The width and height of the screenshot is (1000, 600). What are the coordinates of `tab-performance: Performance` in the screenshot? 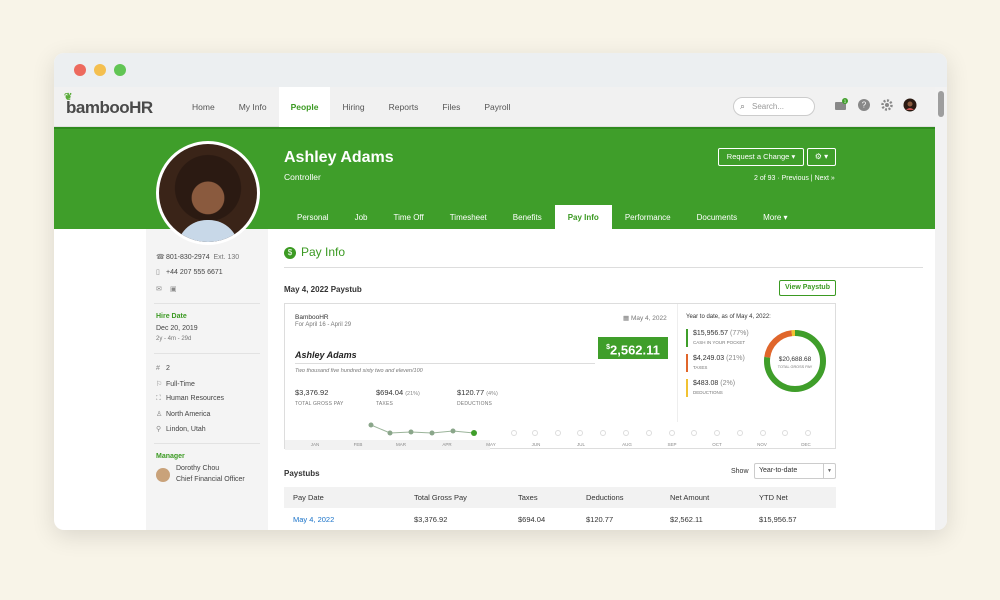 It's located at (648, 218).